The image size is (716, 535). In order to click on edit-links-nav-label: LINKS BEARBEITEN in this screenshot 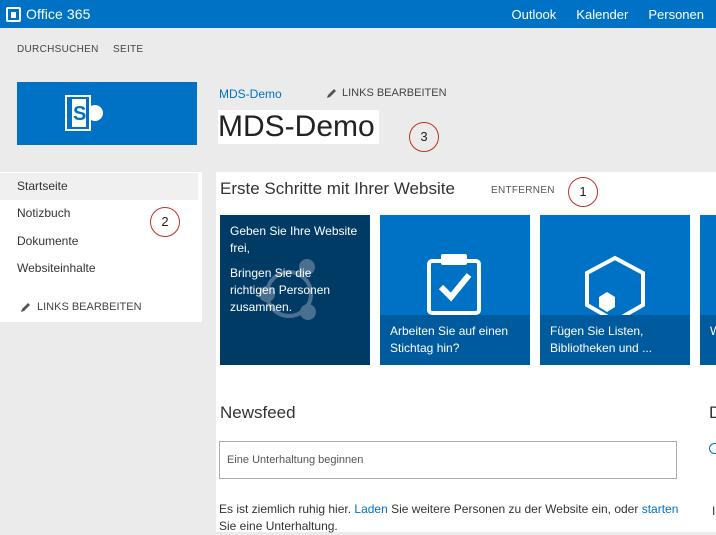, I will do `click(89, 307)`.